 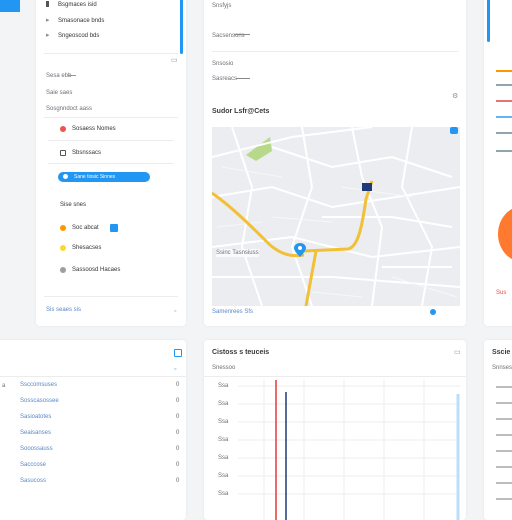 I want to click on chart-title: Cistoss s teuceis, so click(x=241, y=352).